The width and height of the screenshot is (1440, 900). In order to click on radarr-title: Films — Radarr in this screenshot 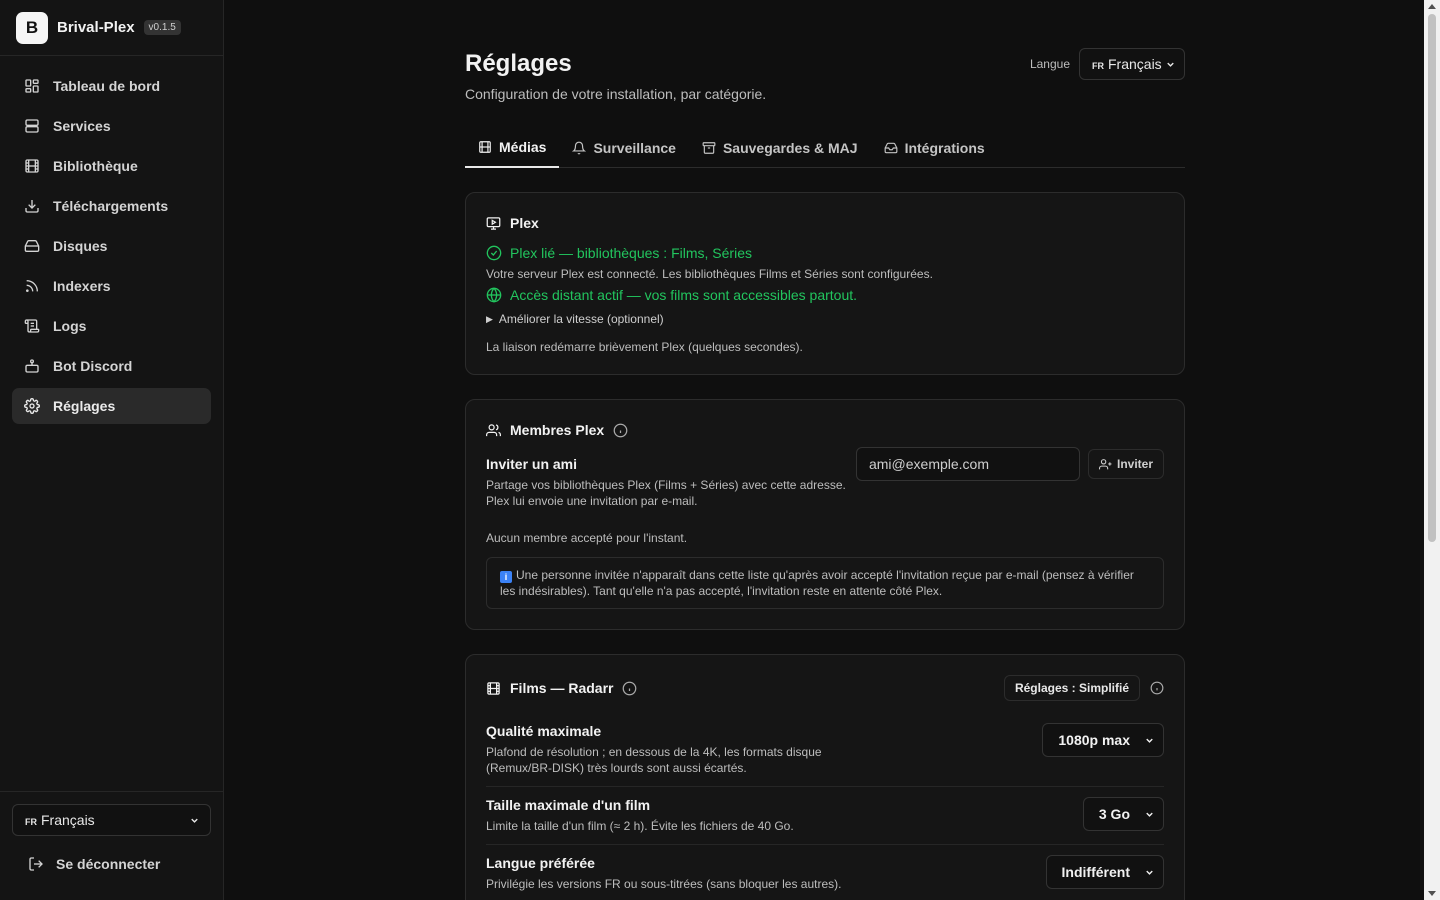, I will do `click(562, 688)`.